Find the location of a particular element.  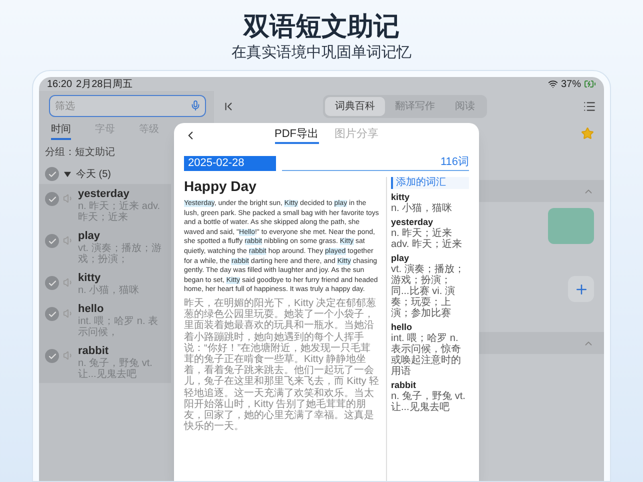

battery-icon is located at coordinates (590, 84).